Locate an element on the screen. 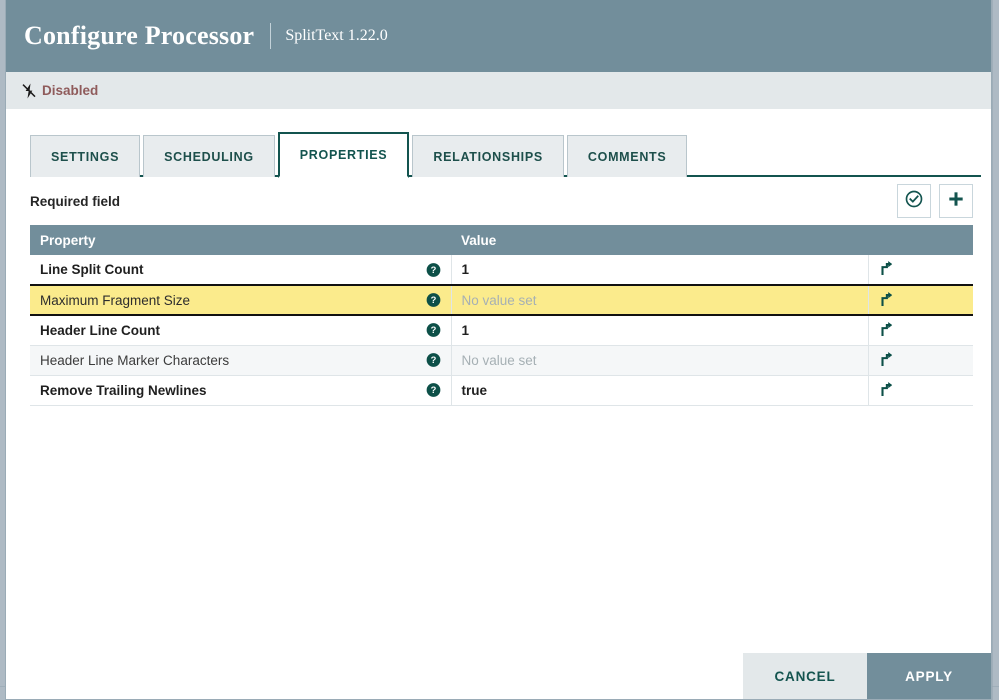  tab-settings: SETTINGS is located at coordinates (85, 156).